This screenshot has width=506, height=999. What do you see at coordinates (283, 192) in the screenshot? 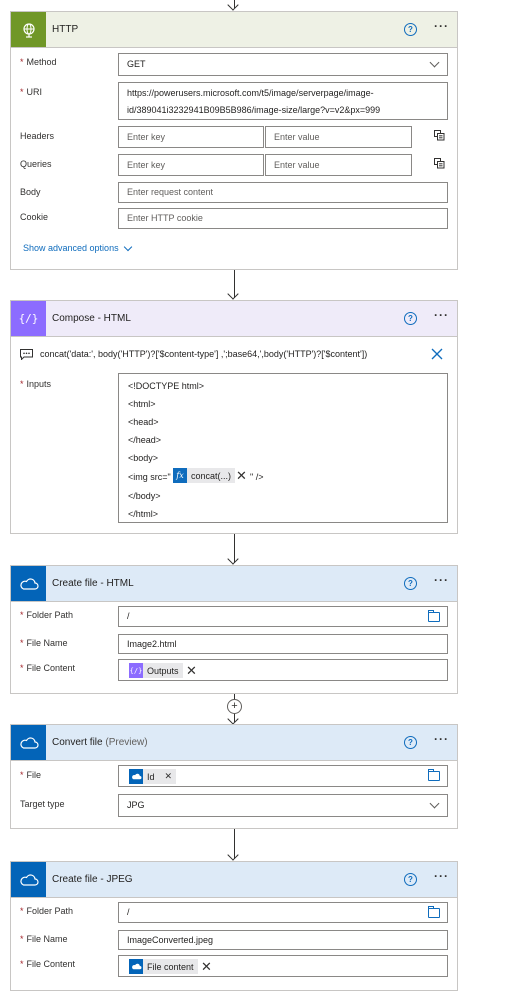
I see `body-input: Enter request content` at bounding box center [283, 192].